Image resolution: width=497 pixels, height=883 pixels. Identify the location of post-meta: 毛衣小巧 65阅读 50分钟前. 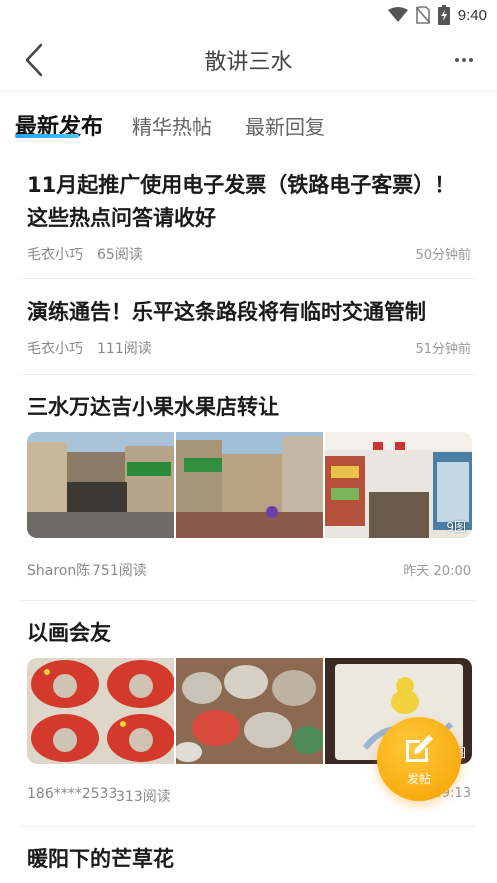
(248, 255).